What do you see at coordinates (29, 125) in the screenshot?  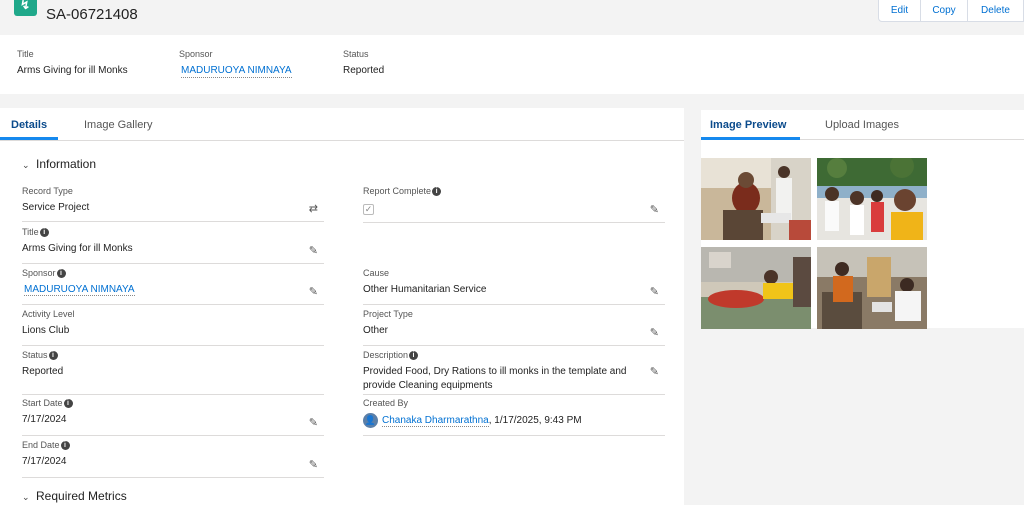 I see `tab-details: Details` at bounding box center [29, 125].